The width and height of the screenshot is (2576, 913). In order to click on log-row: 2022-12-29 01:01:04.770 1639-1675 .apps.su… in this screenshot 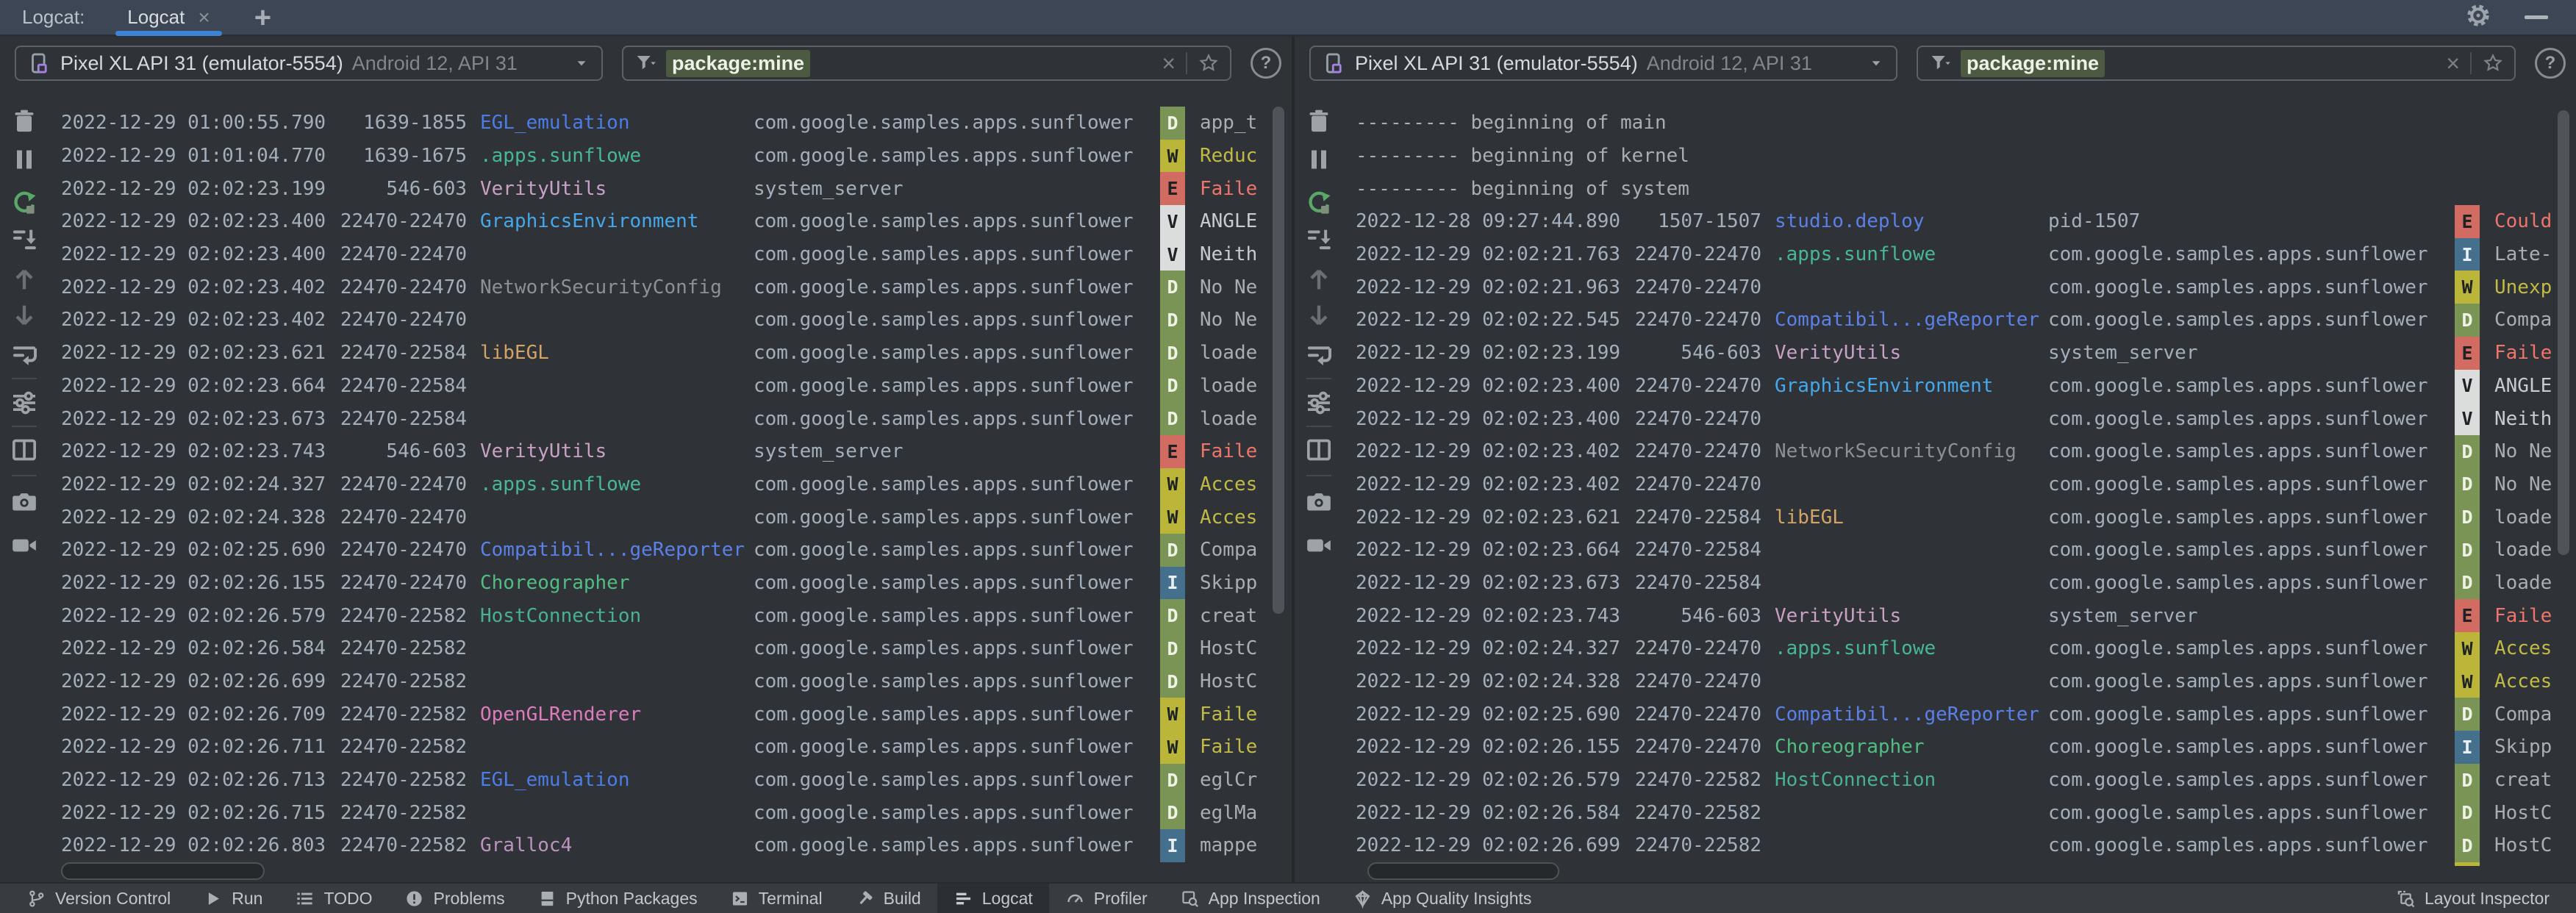, I will do `click(670, 156)`.